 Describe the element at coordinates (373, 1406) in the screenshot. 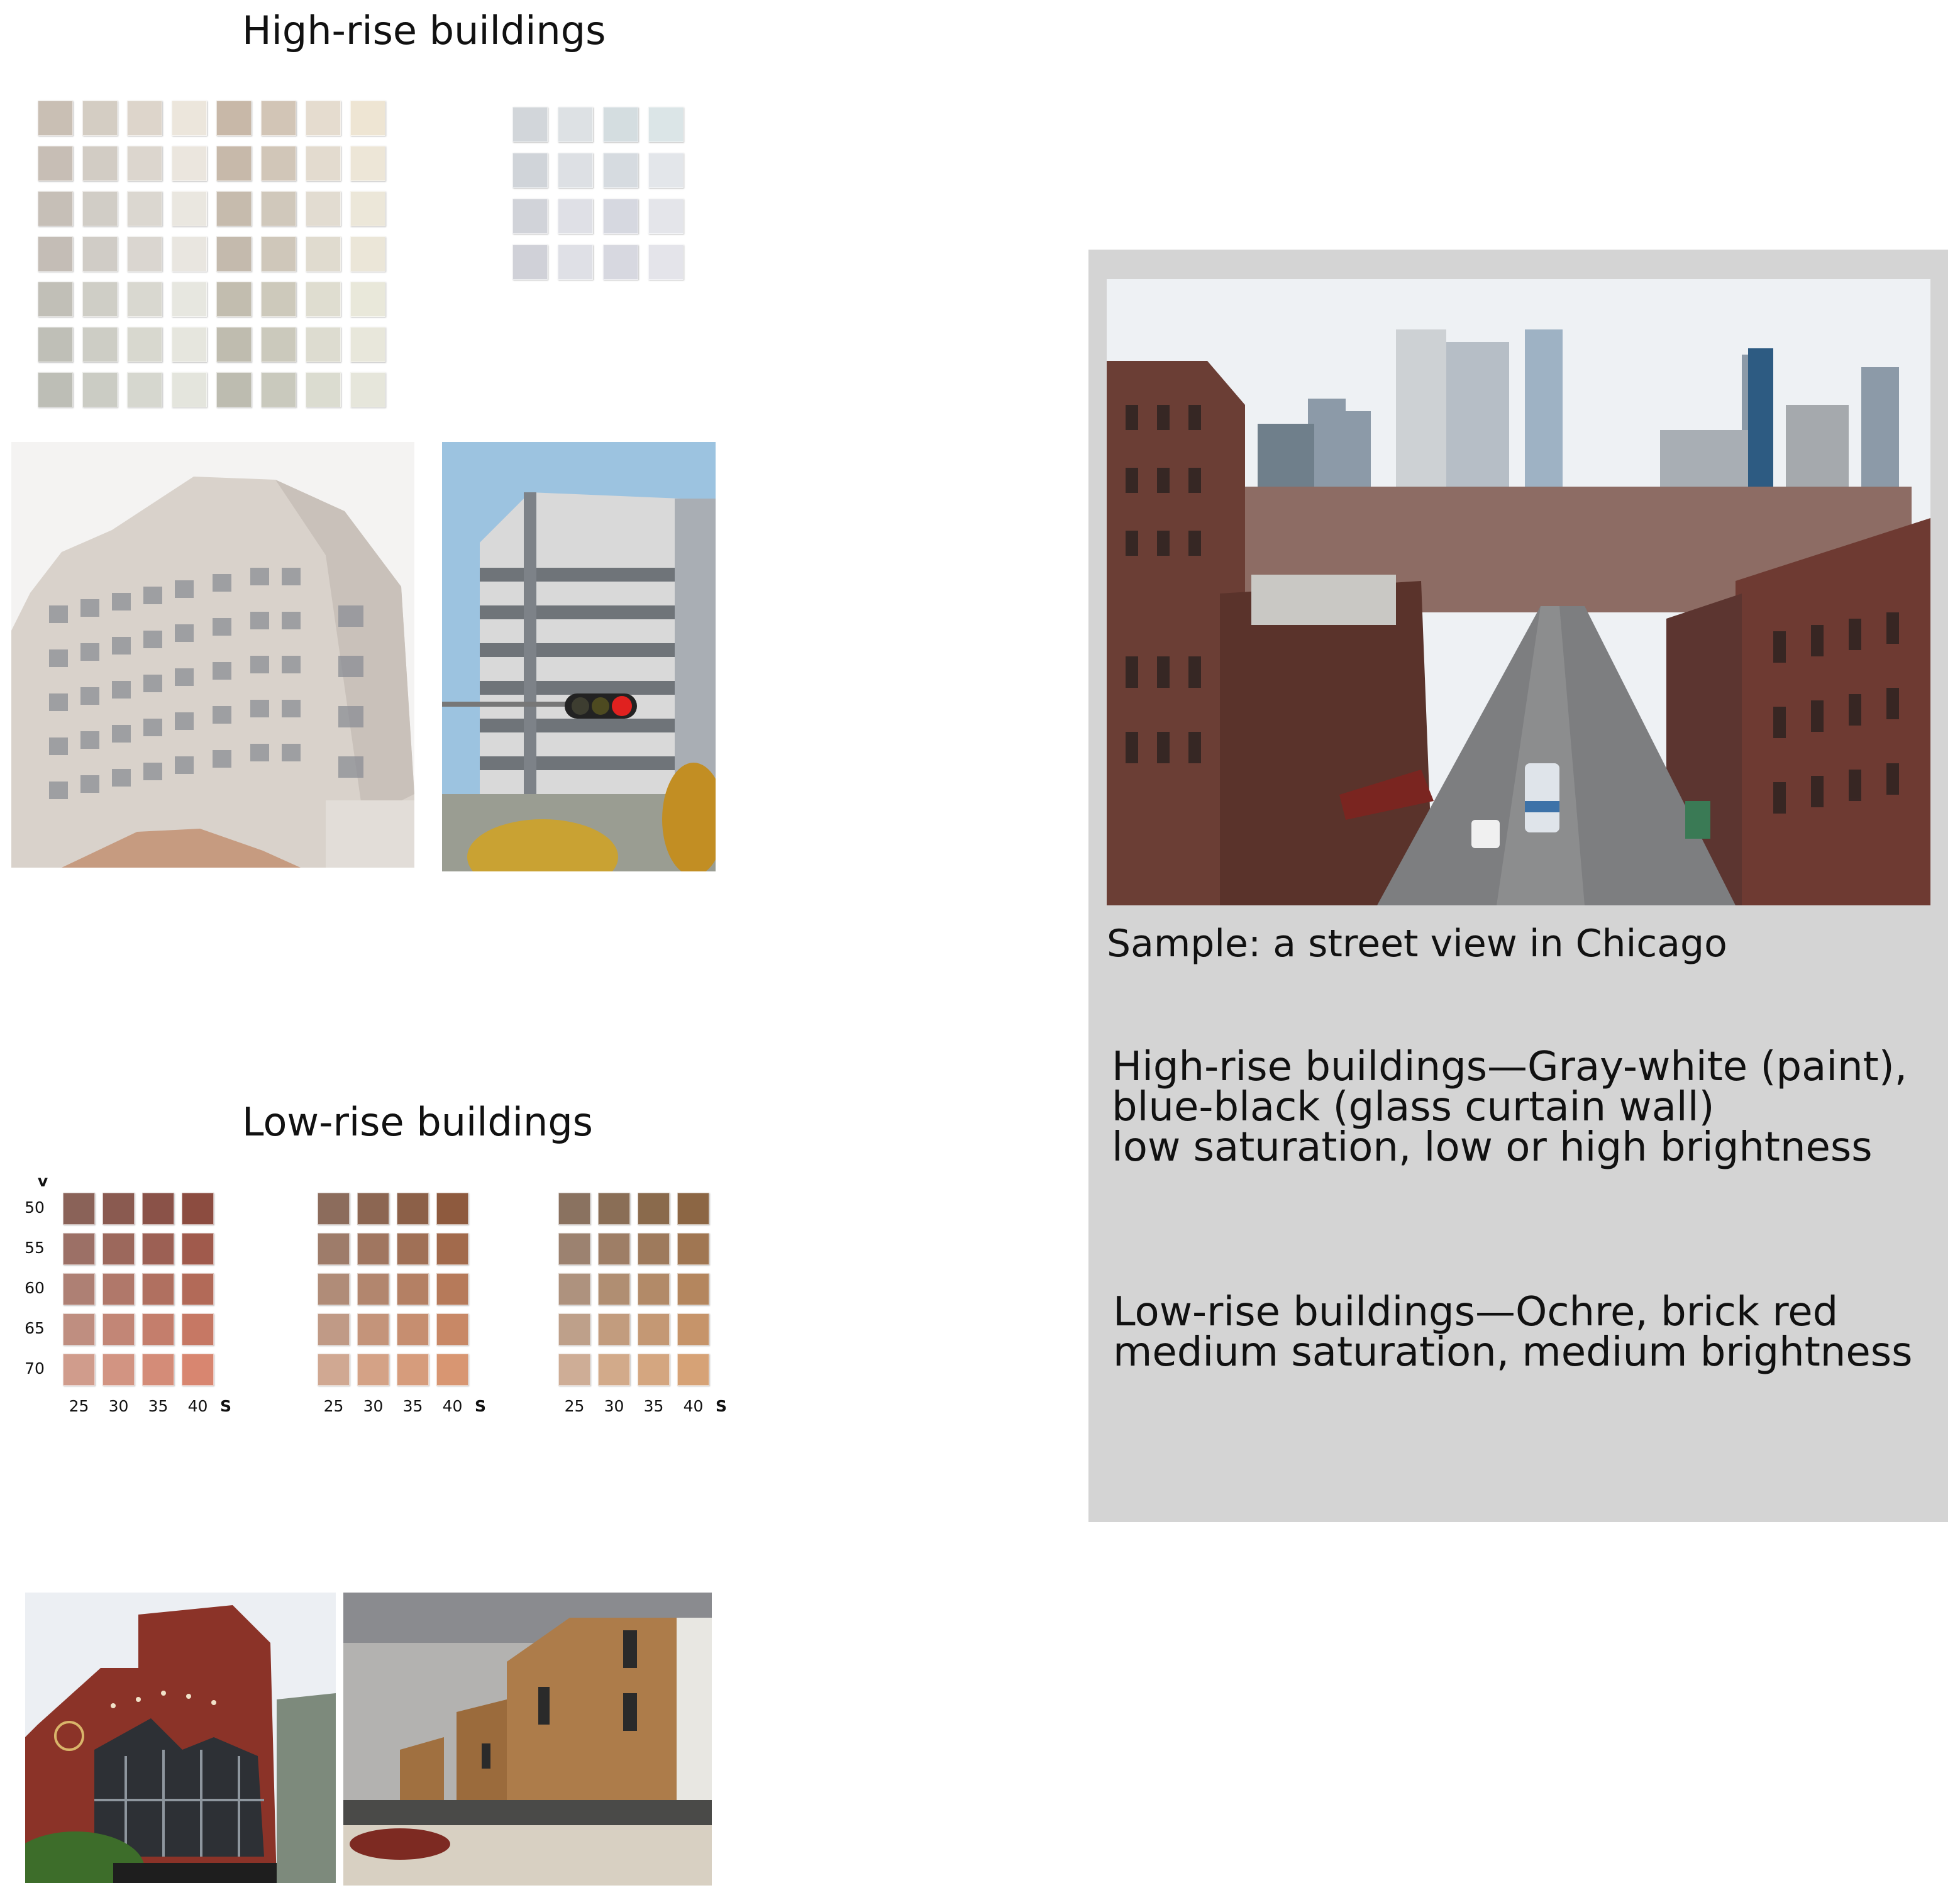

I see `s-axis-tick-label: 30` at that location.